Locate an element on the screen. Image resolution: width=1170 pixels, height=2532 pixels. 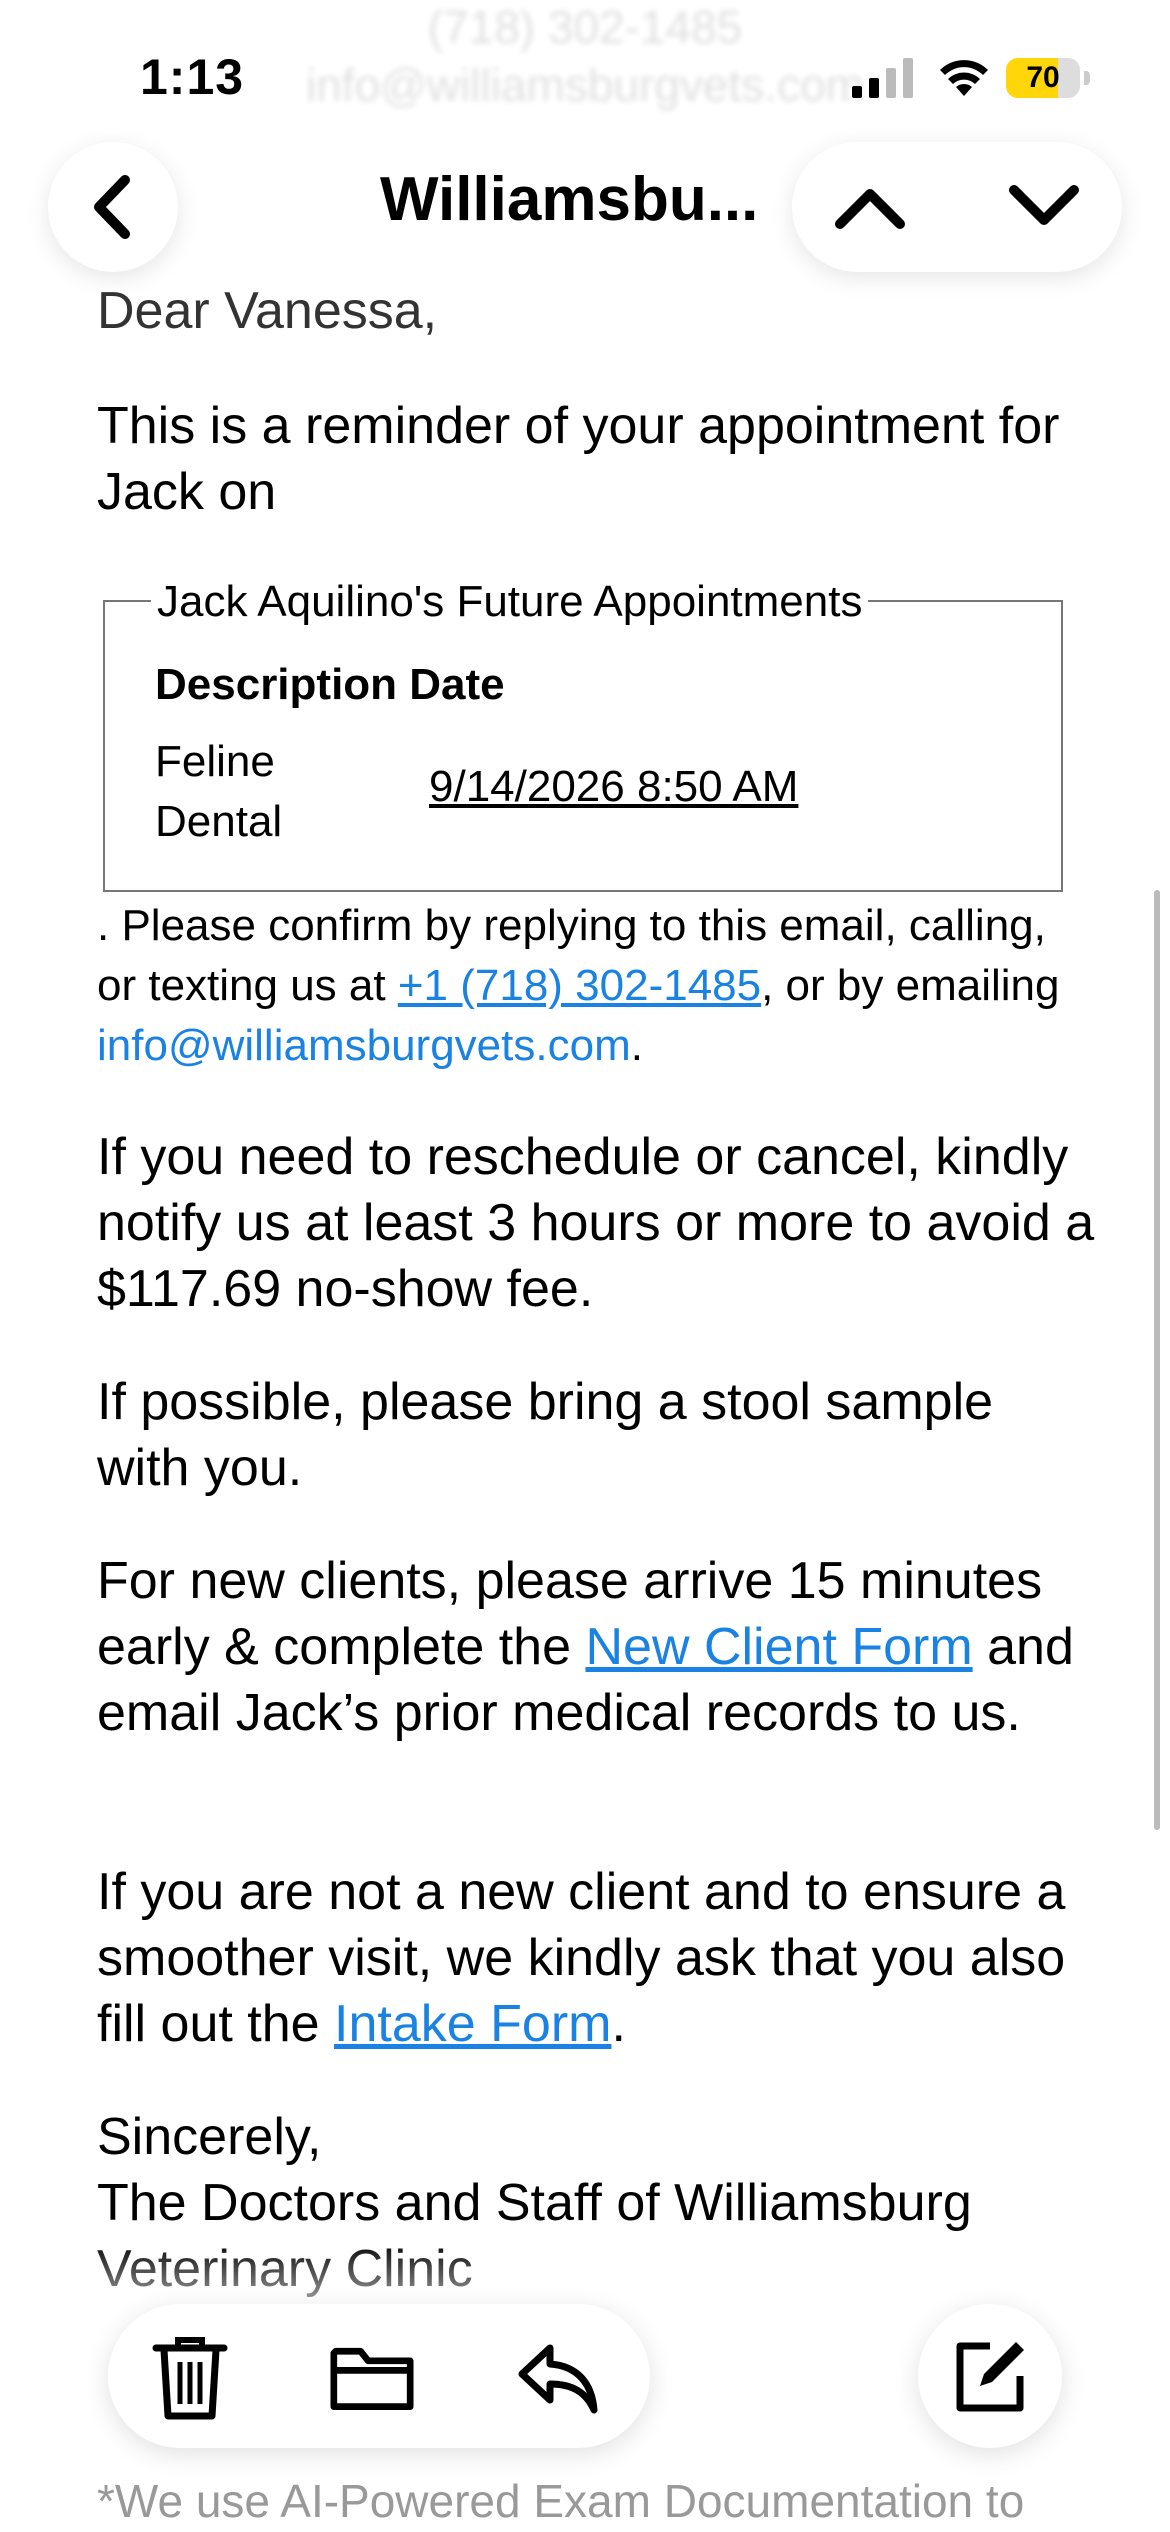
folder-icon is located at coordinates (372, 2378).